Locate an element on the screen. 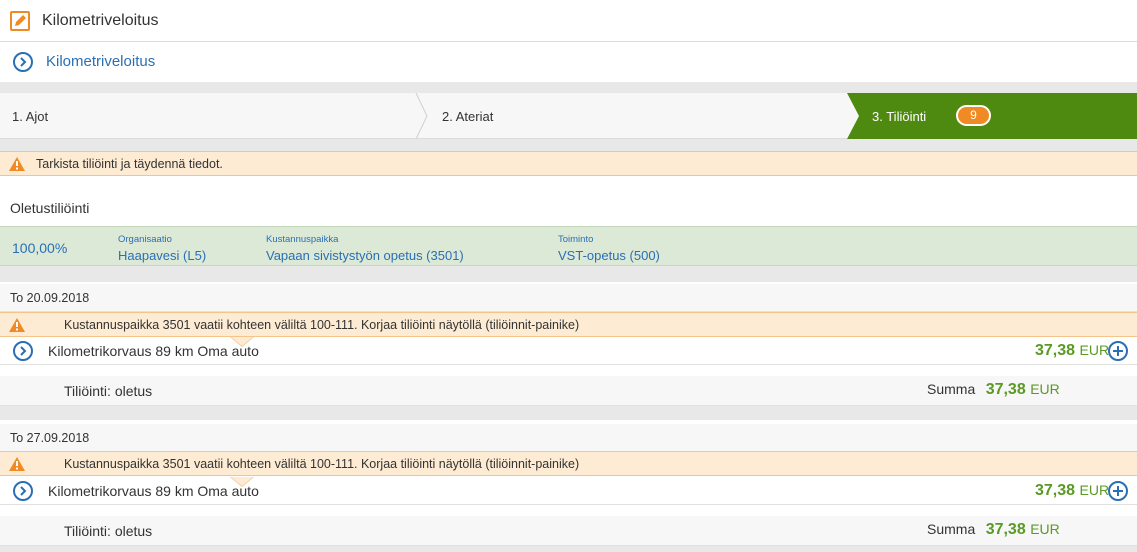 The height and width of the screenshot is (552, 1137). field-value-organisaatio: Haapavesi (L5) is located at coordinates (162, 255).